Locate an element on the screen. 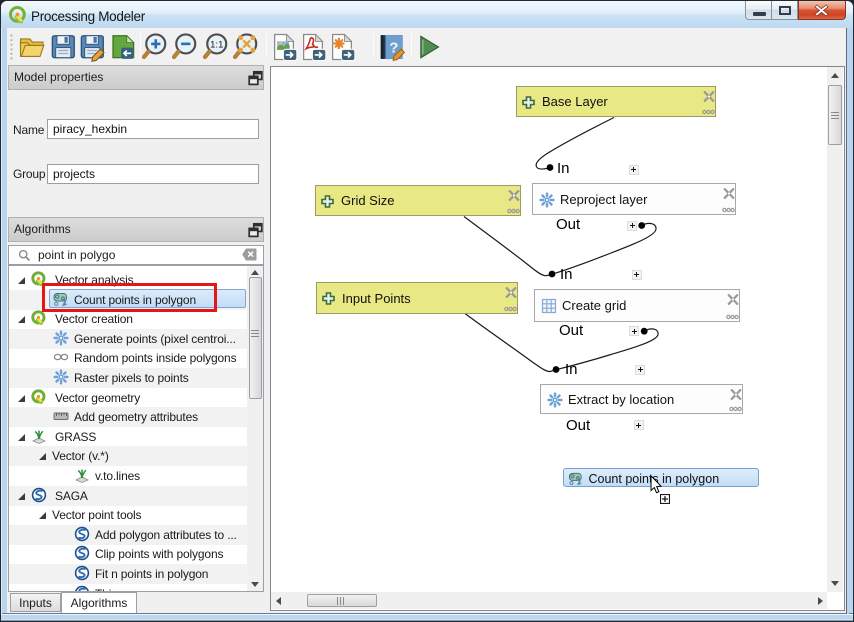  svg-text: 1:1 is located at coordinates (216, 45).